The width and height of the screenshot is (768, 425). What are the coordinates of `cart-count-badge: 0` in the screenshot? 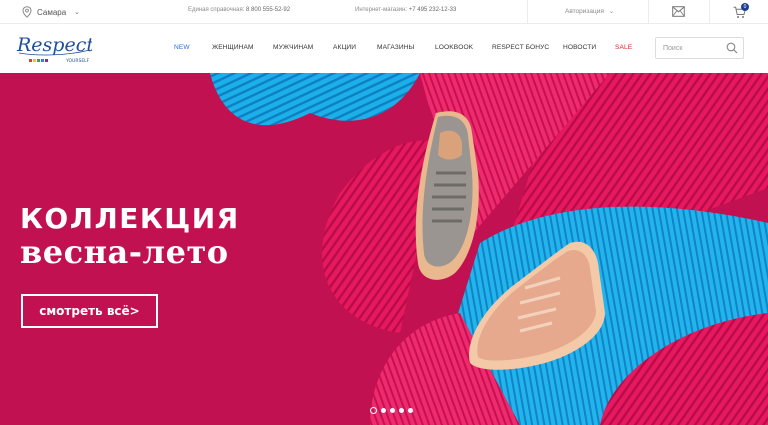 It's located at (745, 7).